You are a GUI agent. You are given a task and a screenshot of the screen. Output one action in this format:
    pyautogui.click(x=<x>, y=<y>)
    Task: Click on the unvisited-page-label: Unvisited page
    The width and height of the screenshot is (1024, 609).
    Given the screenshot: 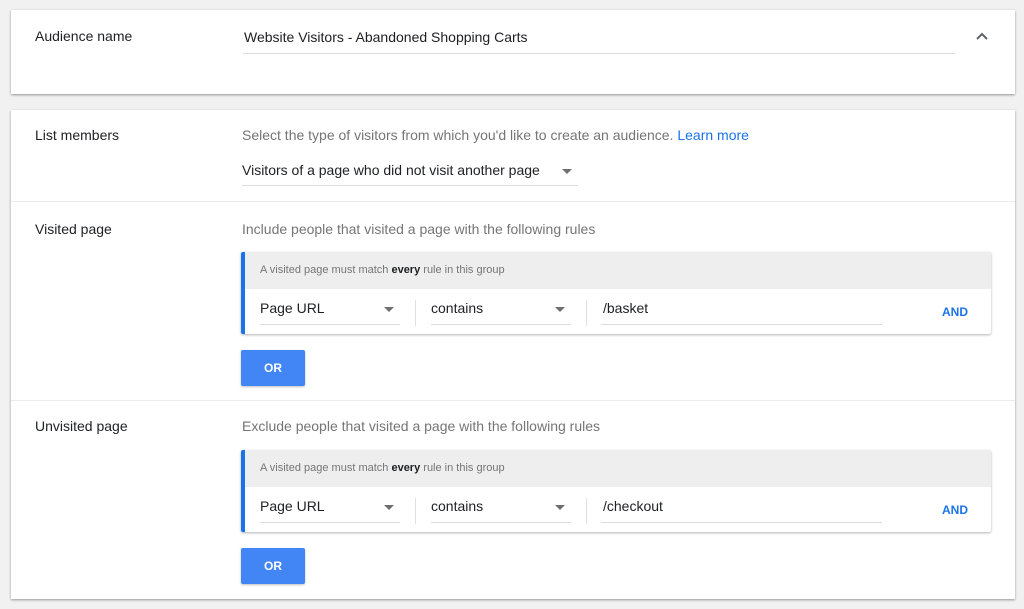 What is the action you would take?
    pyautogui.click(x=81, y=426)
    